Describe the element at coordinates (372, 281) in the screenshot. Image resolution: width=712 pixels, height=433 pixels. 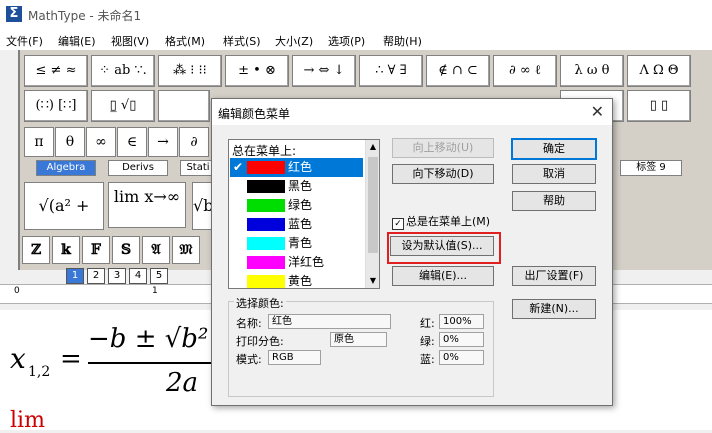
I see `scroll-down-icon: ▼` at that location.